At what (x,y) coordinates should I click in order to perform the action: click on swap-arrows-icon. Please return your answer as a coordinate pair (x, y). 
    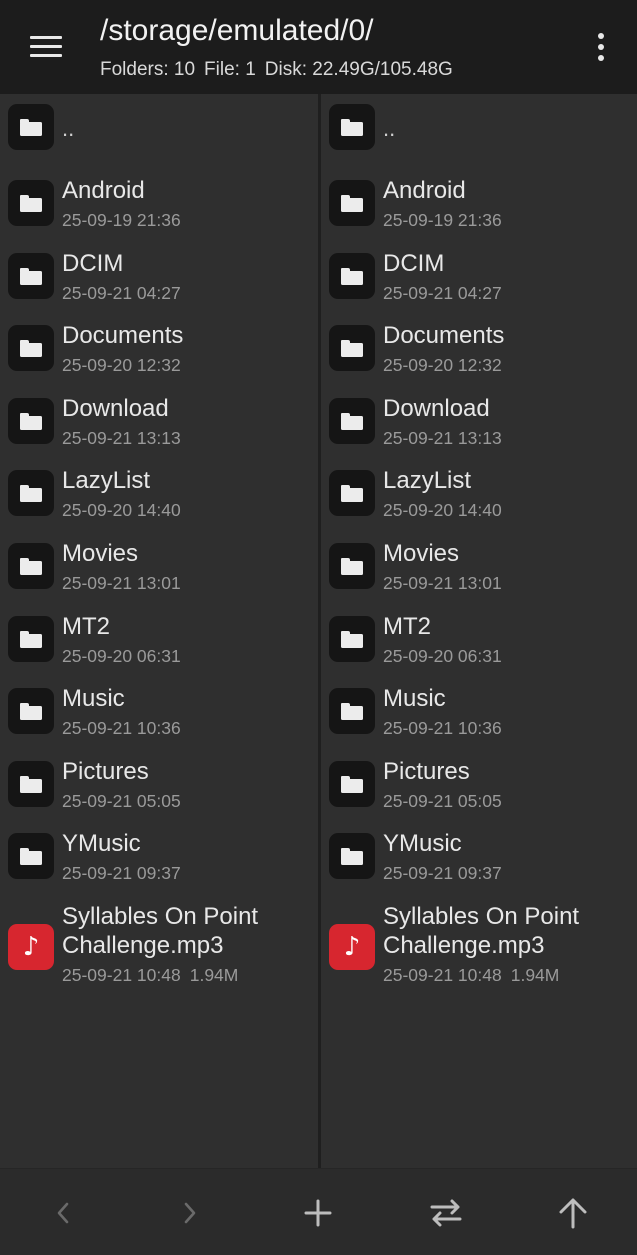
    Looking at the image, I should click on (446, 1213).